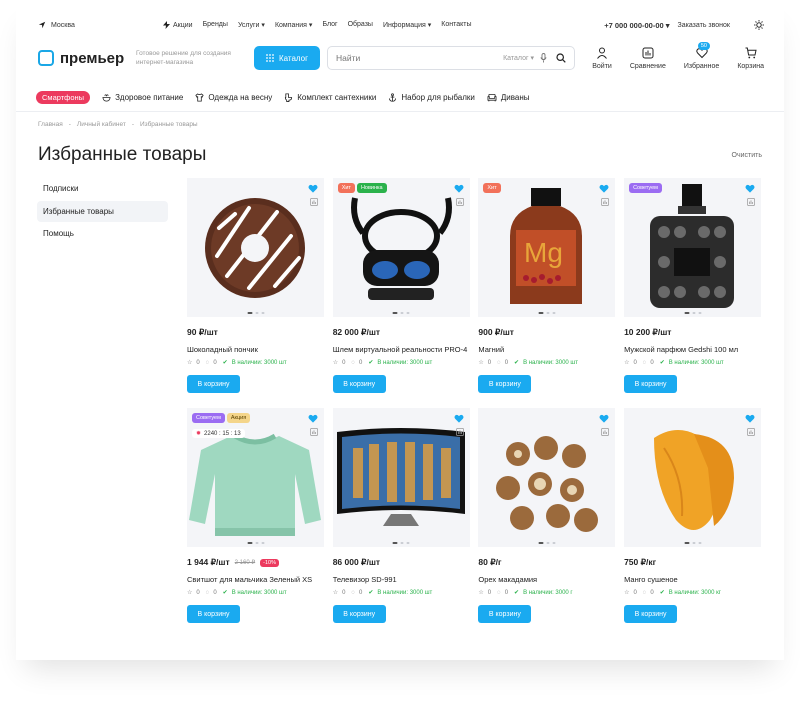 Image resolution: width=800 pixels, height=718 pixels. What do you see at coordinates (499, 592) in the screenshot?
I see `review-icon: ◌` at bounding box center [499, 592].